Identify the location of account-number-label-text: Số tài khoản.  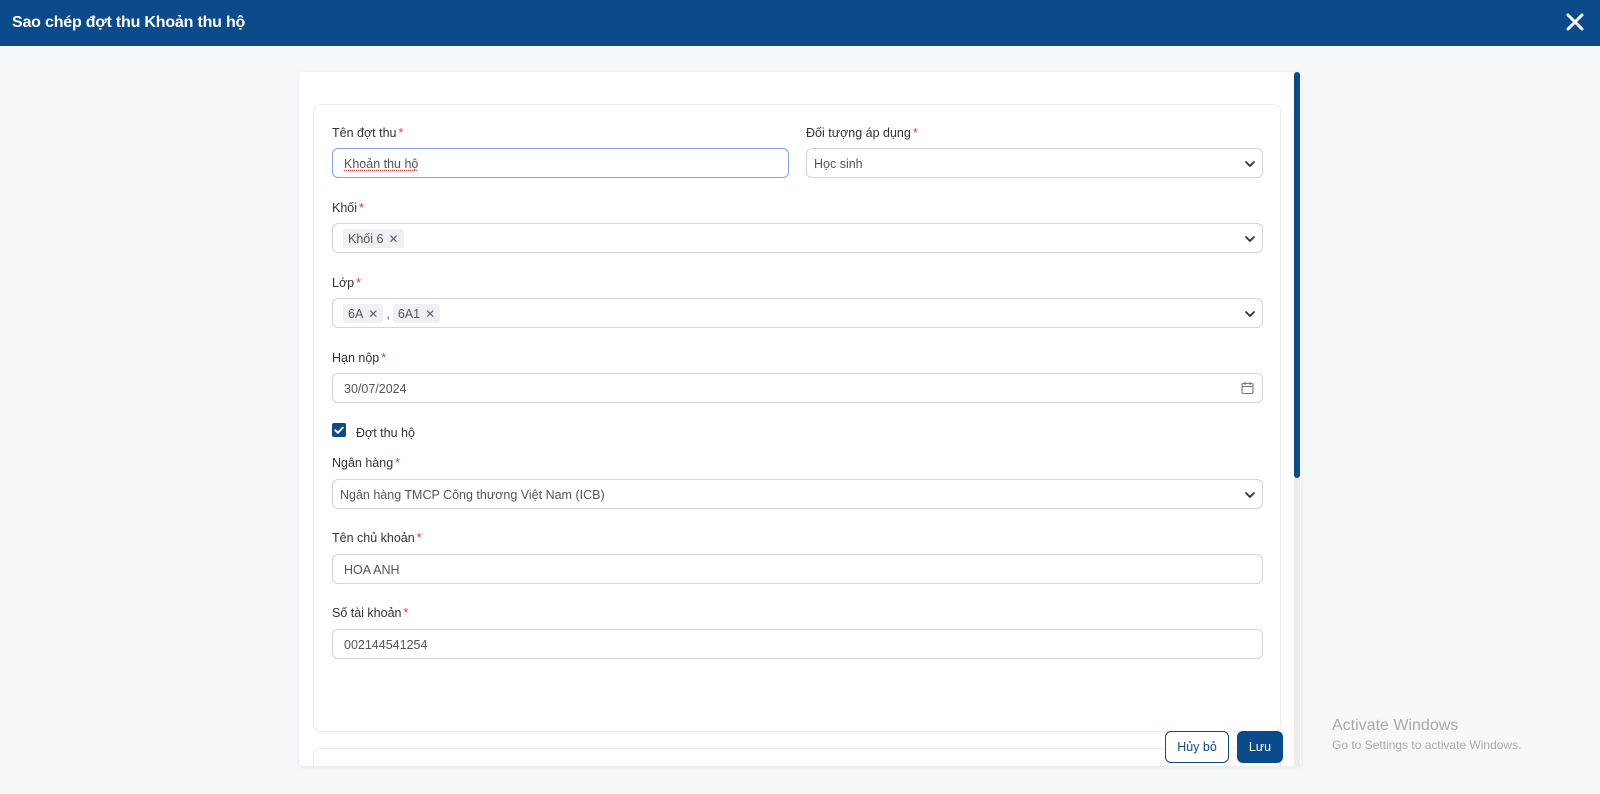
(367, 613).